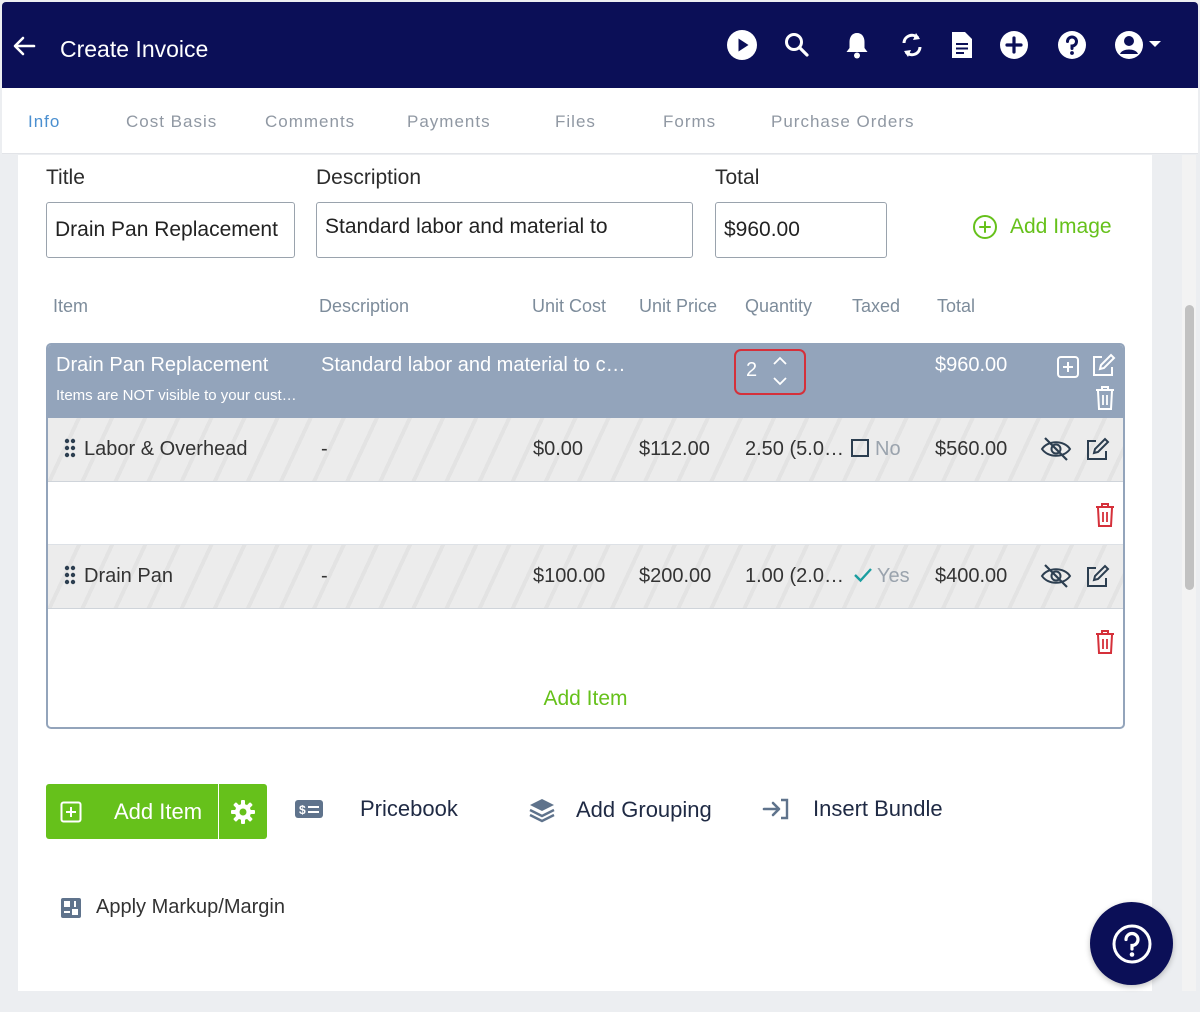 The width and height of the screenshot is (1200, 1012). I want to click on pricebook-button: $ Pricebook, so click(376, 809).